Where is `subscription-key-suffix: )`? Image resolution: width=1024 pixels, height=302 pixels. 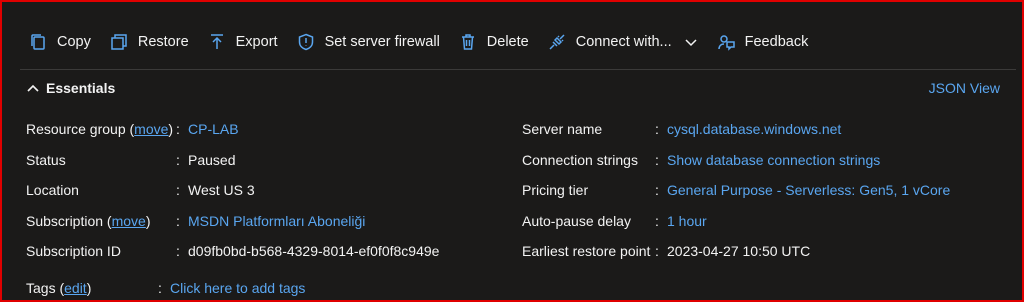
subscription-key-suffix: ) is located at coordinates (148, 220).